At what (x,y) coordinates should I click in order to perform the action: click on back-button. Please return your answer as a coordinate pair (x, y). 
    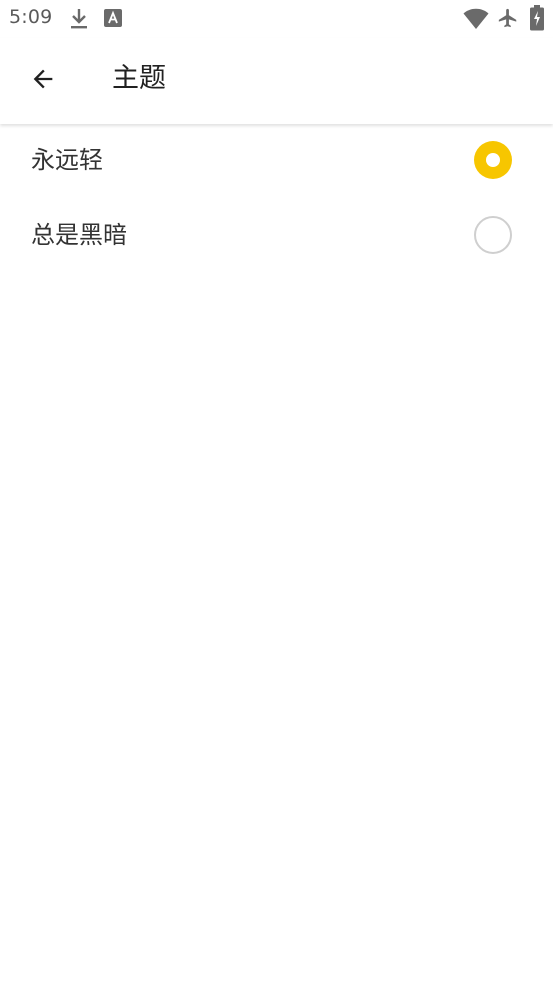
    Looking at the image, I should click on (43, 79).